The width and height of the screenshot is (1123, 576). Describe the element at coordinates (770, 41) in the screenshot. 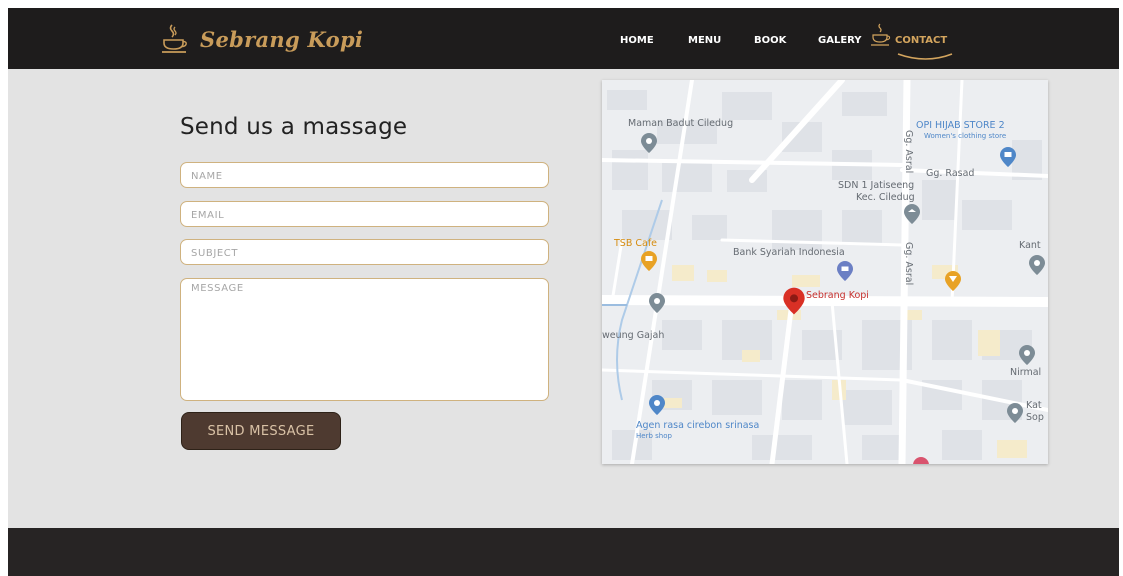

I see `nav-book: BOOK` at that location.